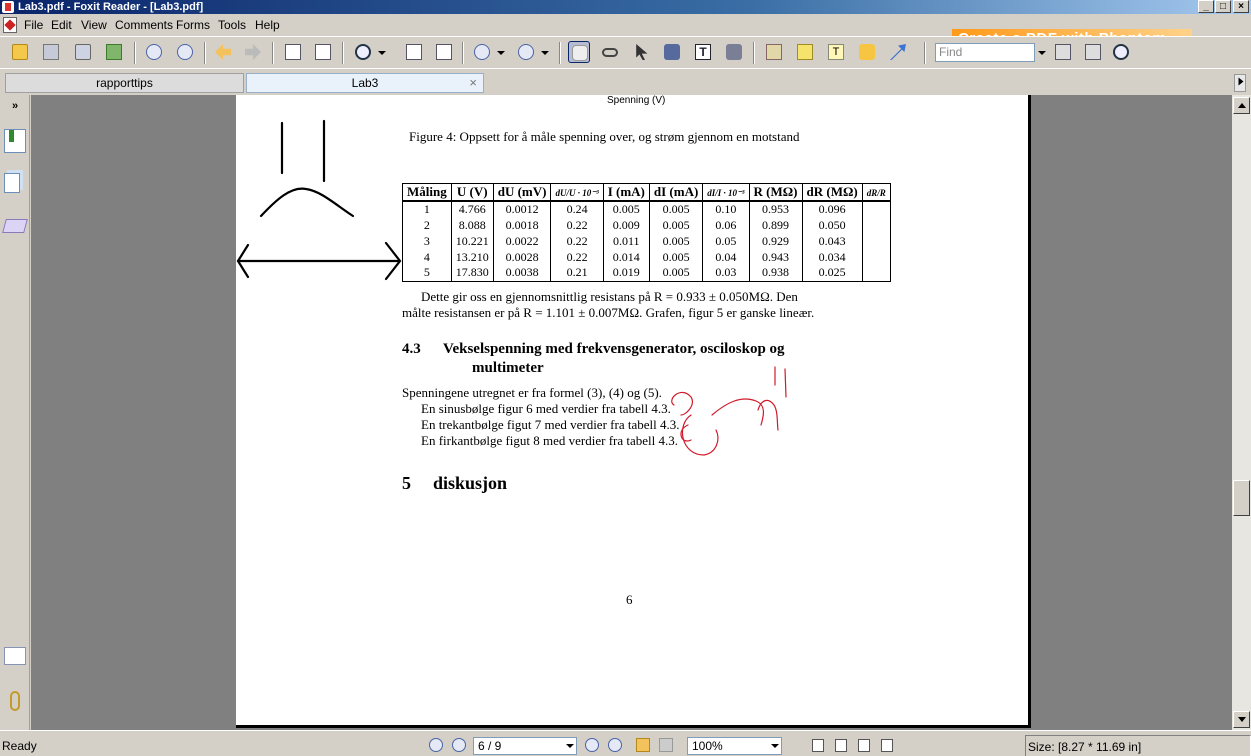 The height and width of the screenshot is (756, 1251). Describe the element at coordinates (427, 225) in the screenshot. I see `table-cell: 2` at that location.